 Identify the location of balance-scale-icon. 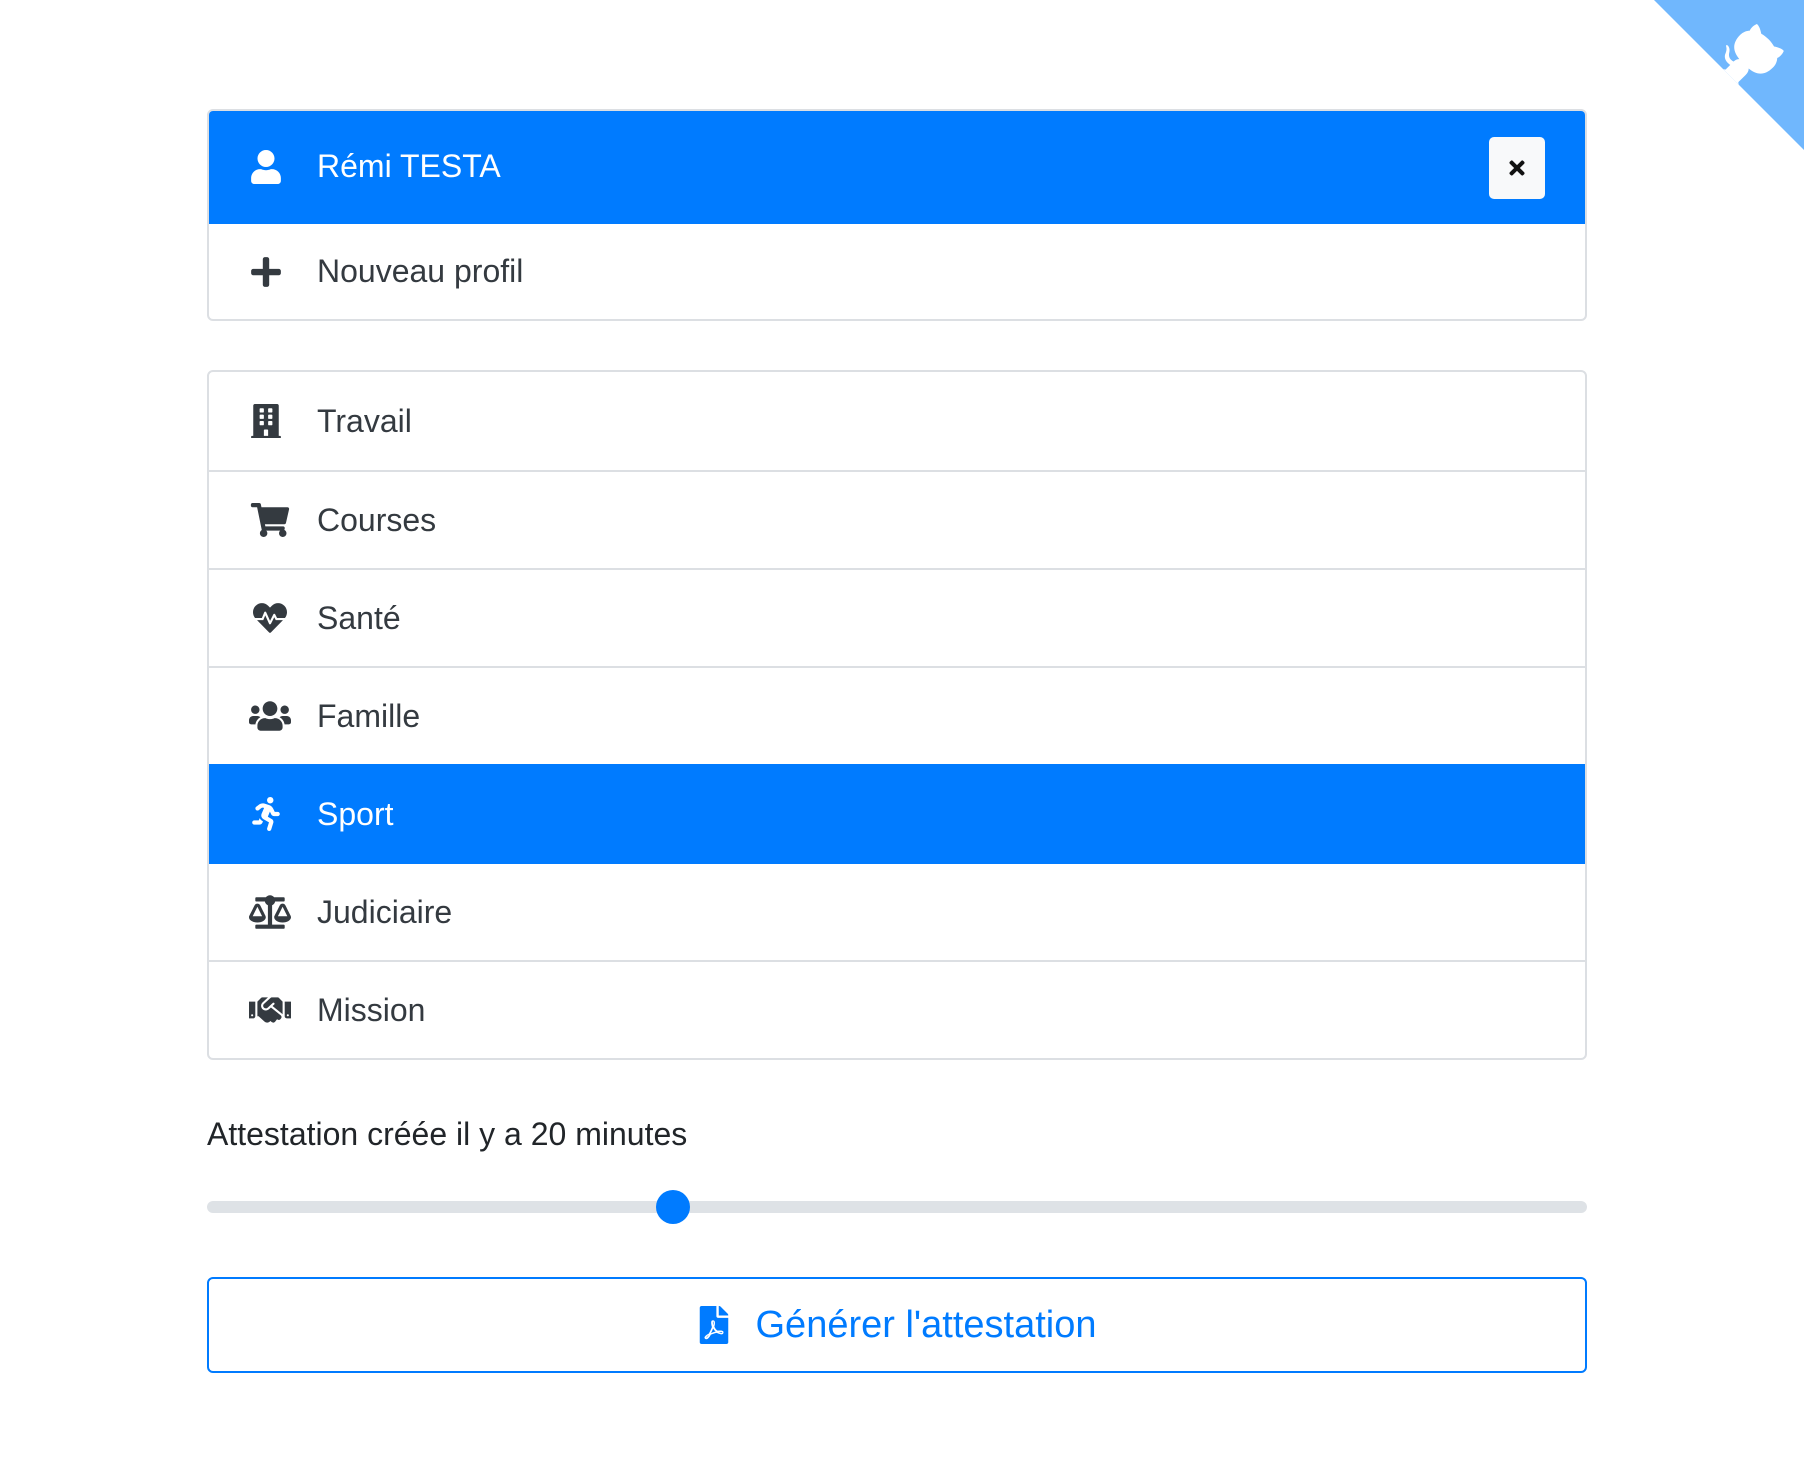
(270, 912).